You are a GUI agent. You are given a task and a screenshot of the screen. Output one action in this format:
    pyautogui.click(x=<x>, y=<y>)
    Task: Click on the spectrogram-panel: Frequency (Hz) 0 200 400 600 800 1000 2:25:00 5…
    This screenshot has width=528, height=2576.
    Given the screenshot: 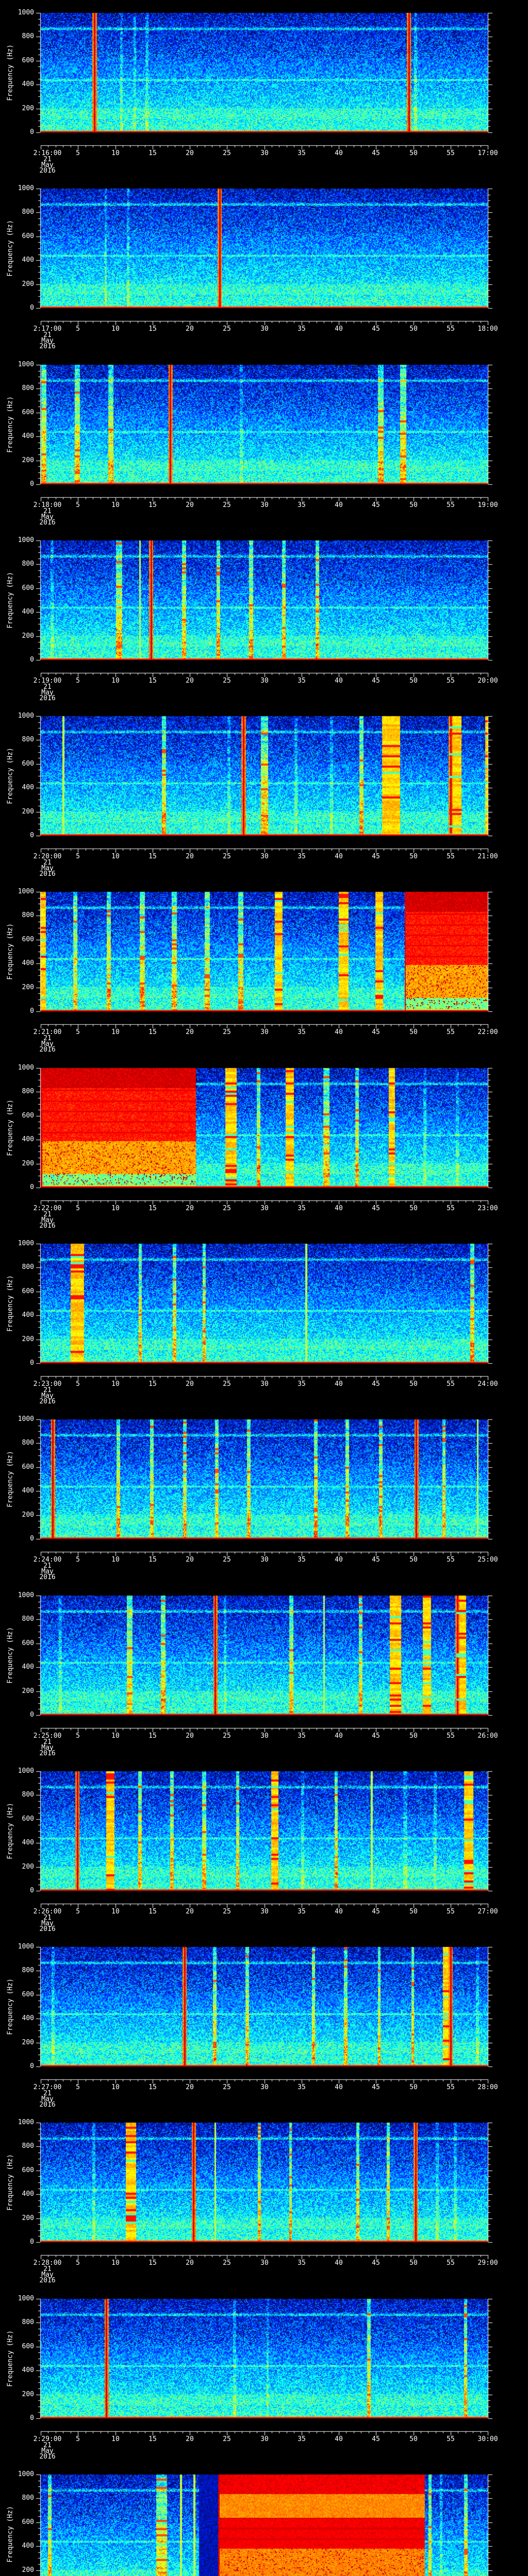 What is the action you would take?
    pyautogui.click(x=264, y=1670)
    